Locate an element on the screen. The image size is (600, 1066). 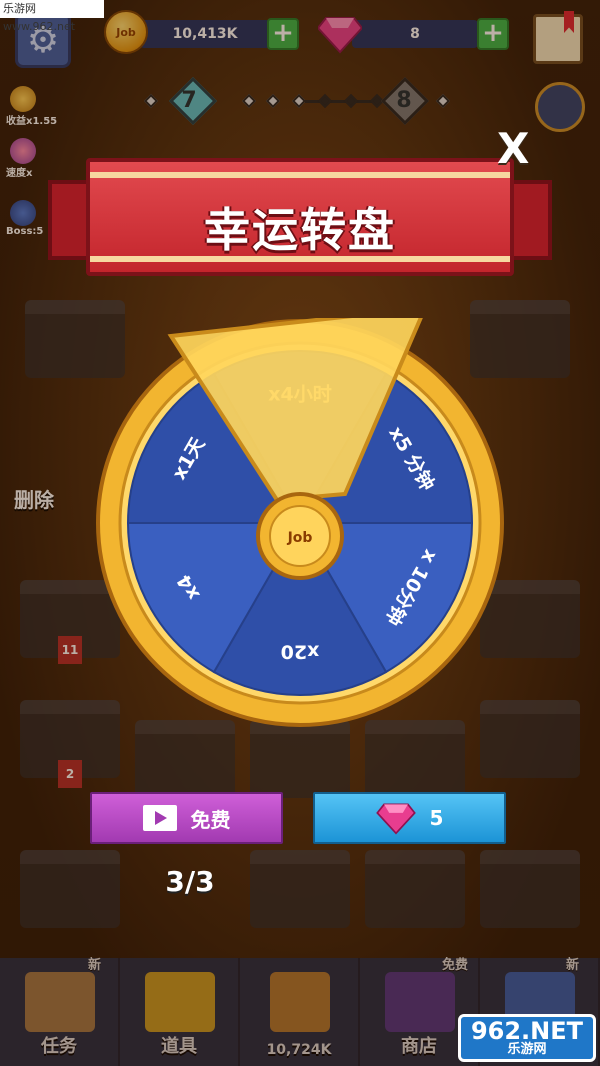
wheel-segment-label: x20 is located at coordinates (300, 652).